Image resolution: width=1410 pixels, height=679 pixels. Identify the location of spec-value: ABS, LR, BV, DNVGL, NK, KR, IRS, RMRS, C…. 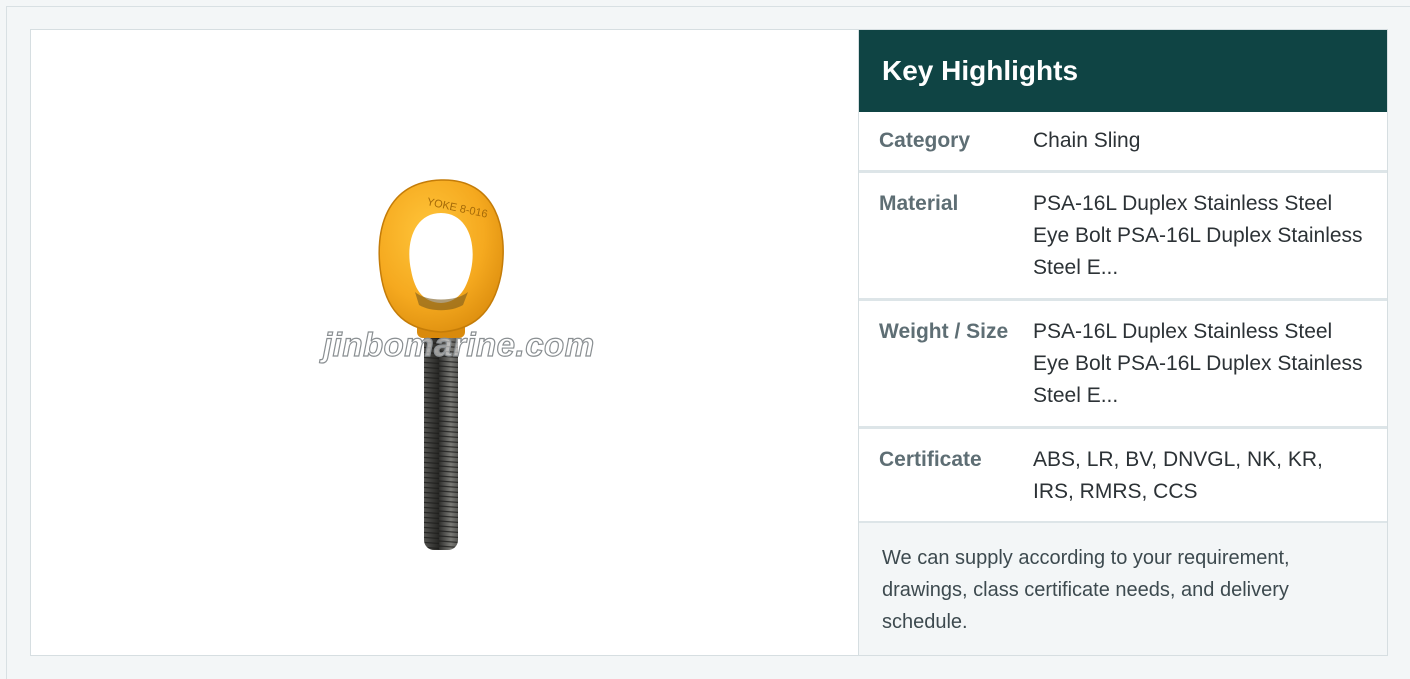
(1178, 475).